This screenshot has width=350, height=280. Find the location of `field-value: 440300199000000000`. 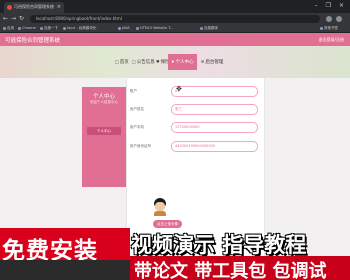

field-value: 440300199000000000 is located at coordinates (195, 146).